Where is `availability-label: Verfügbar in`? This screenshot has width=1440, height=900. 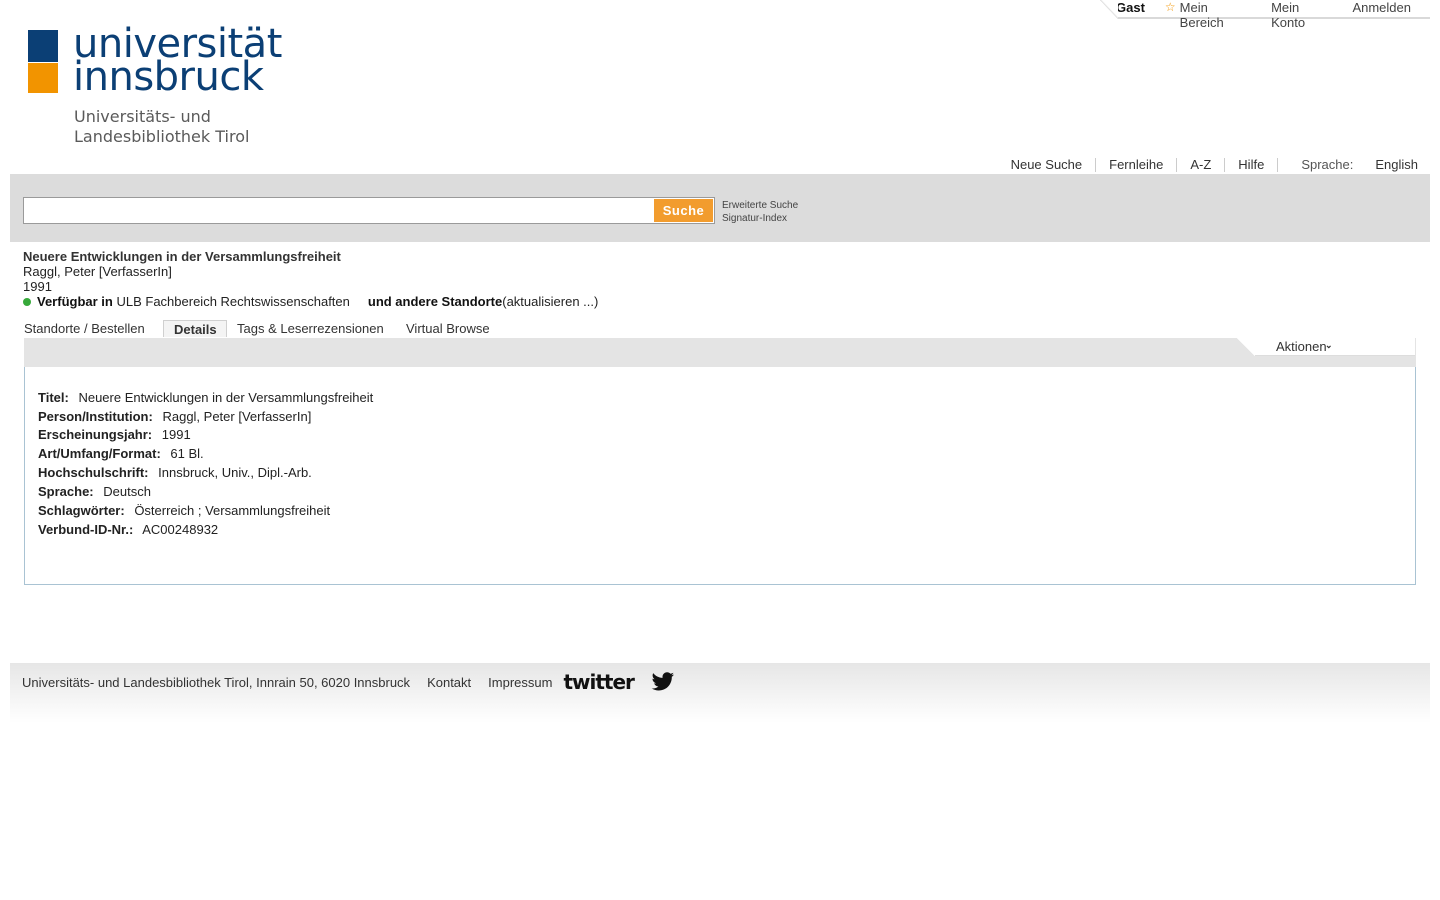 availability-label: Verfügbar in is located at coordinates (75, 301).